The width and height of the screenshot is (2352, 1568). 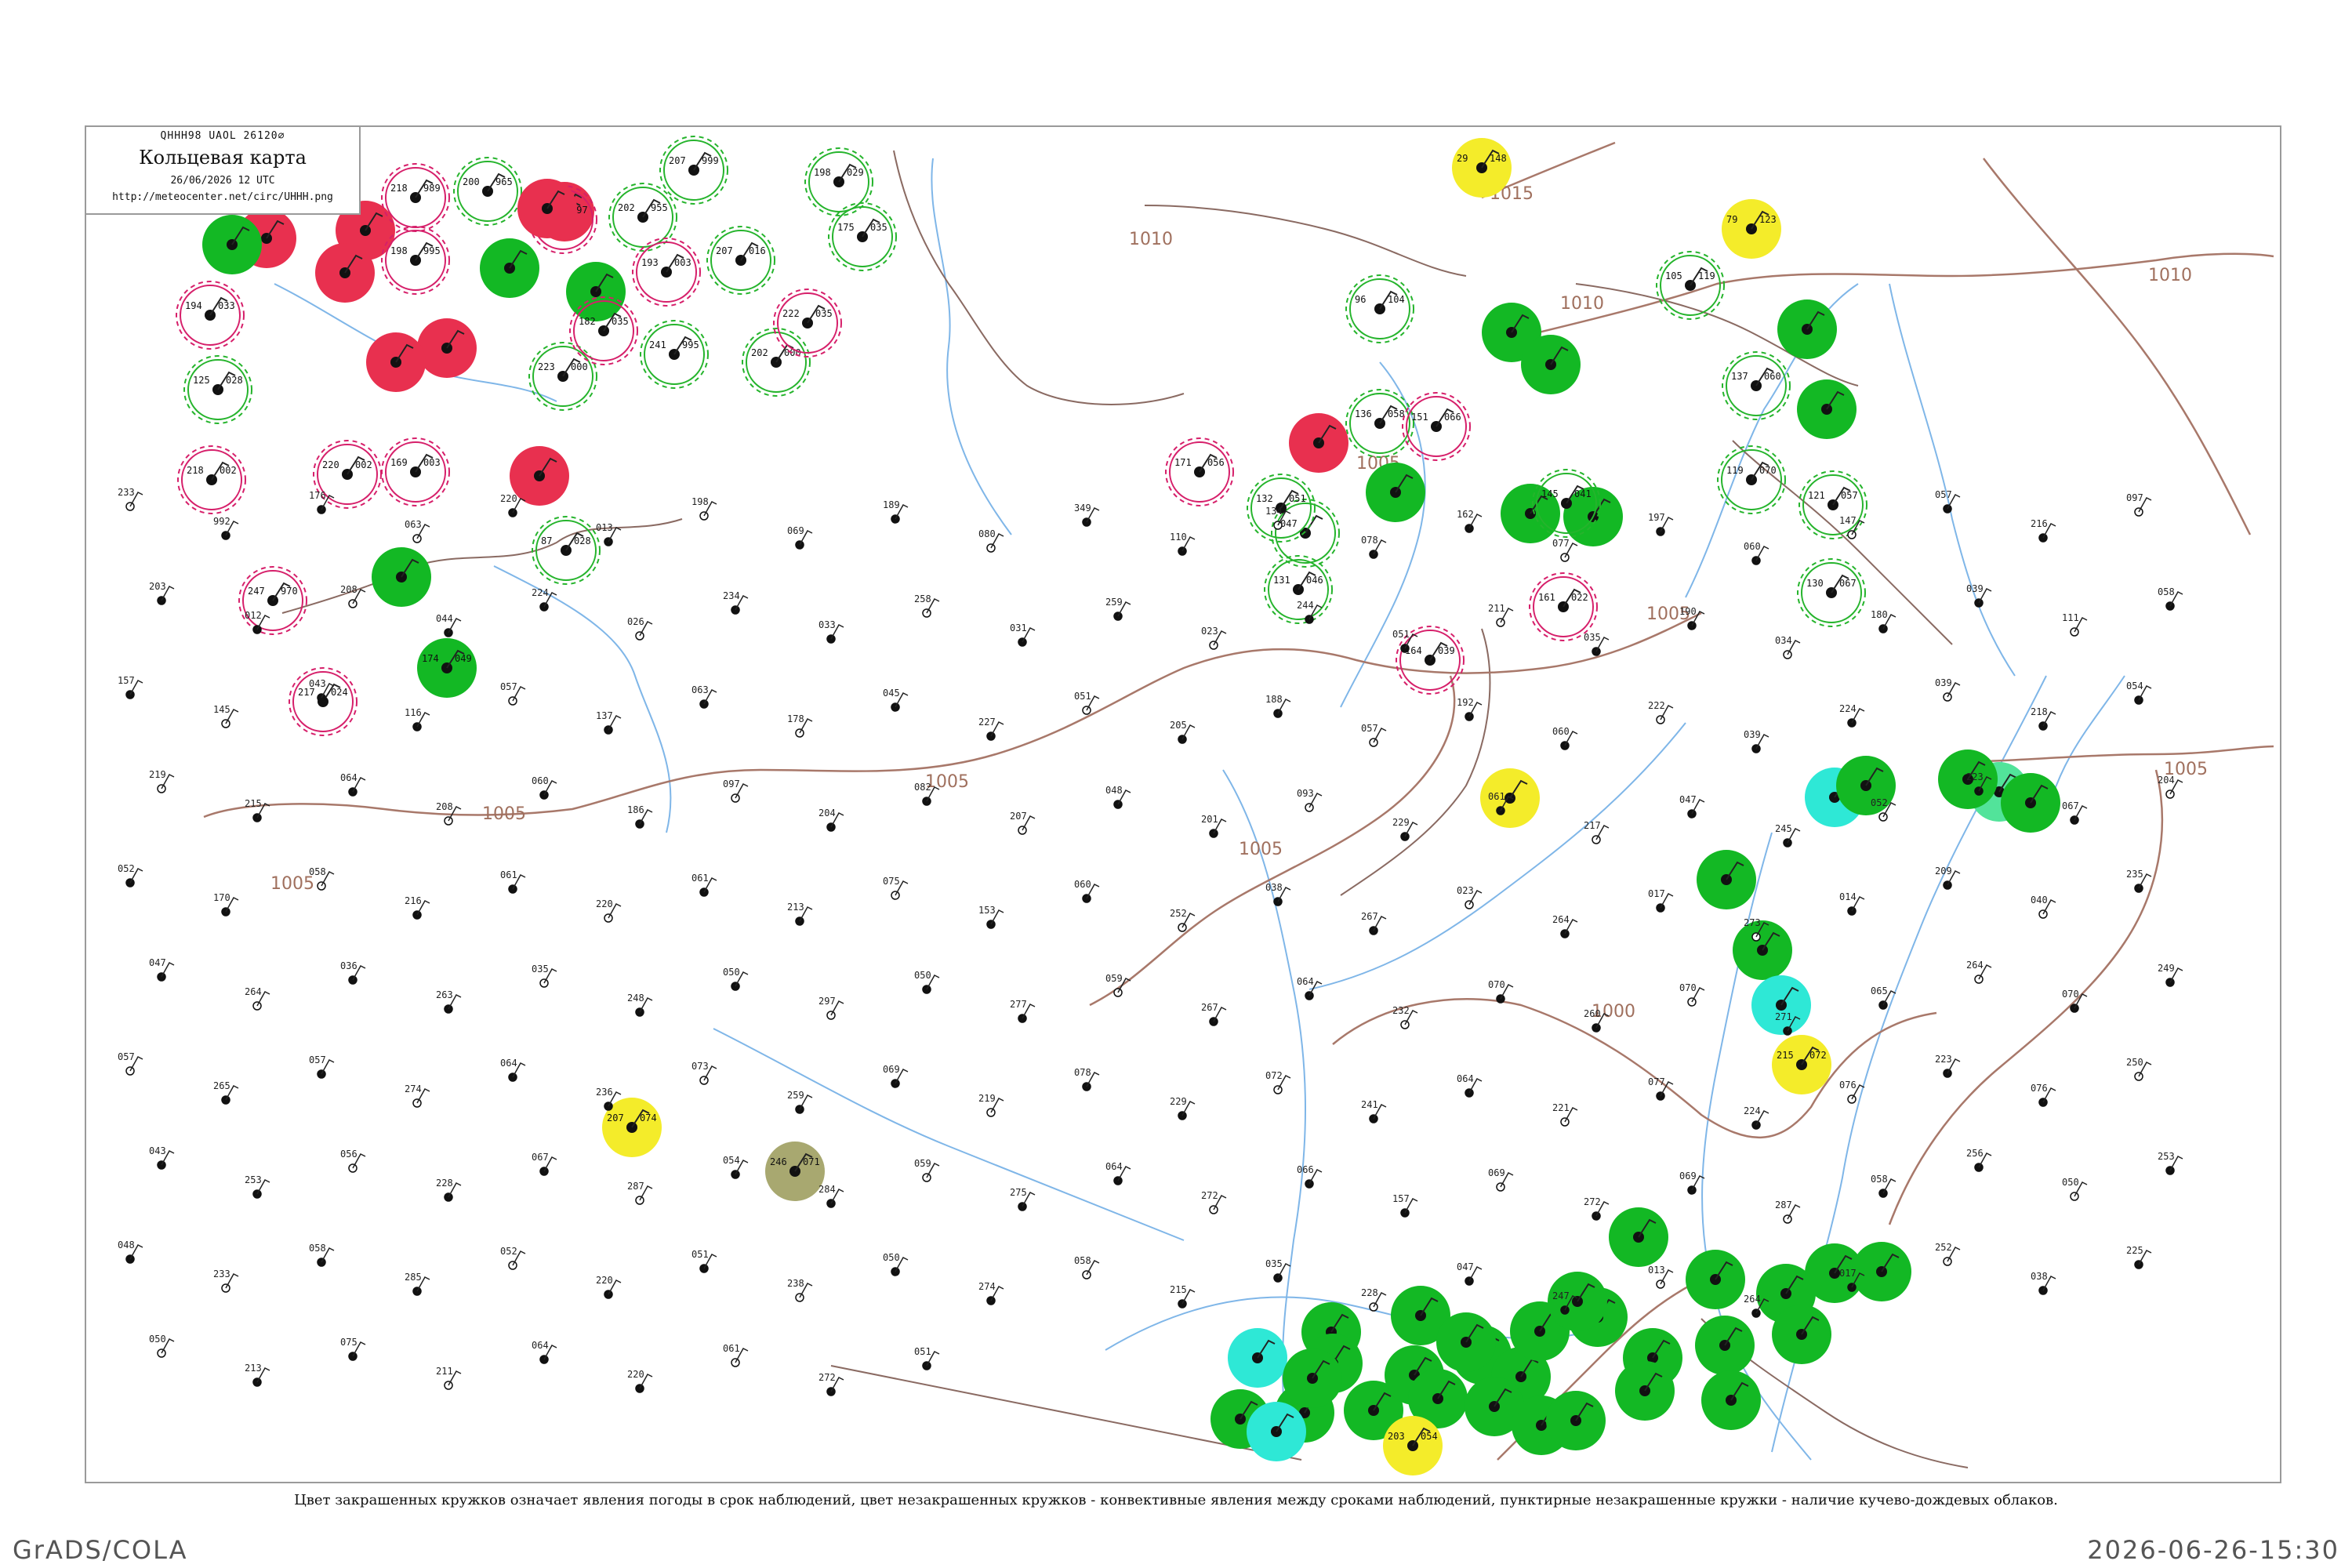 What do you see at coordinates (838, 181) in the screenshot?
I see `station-marker: 198 029` at bounding box center [838, 181].